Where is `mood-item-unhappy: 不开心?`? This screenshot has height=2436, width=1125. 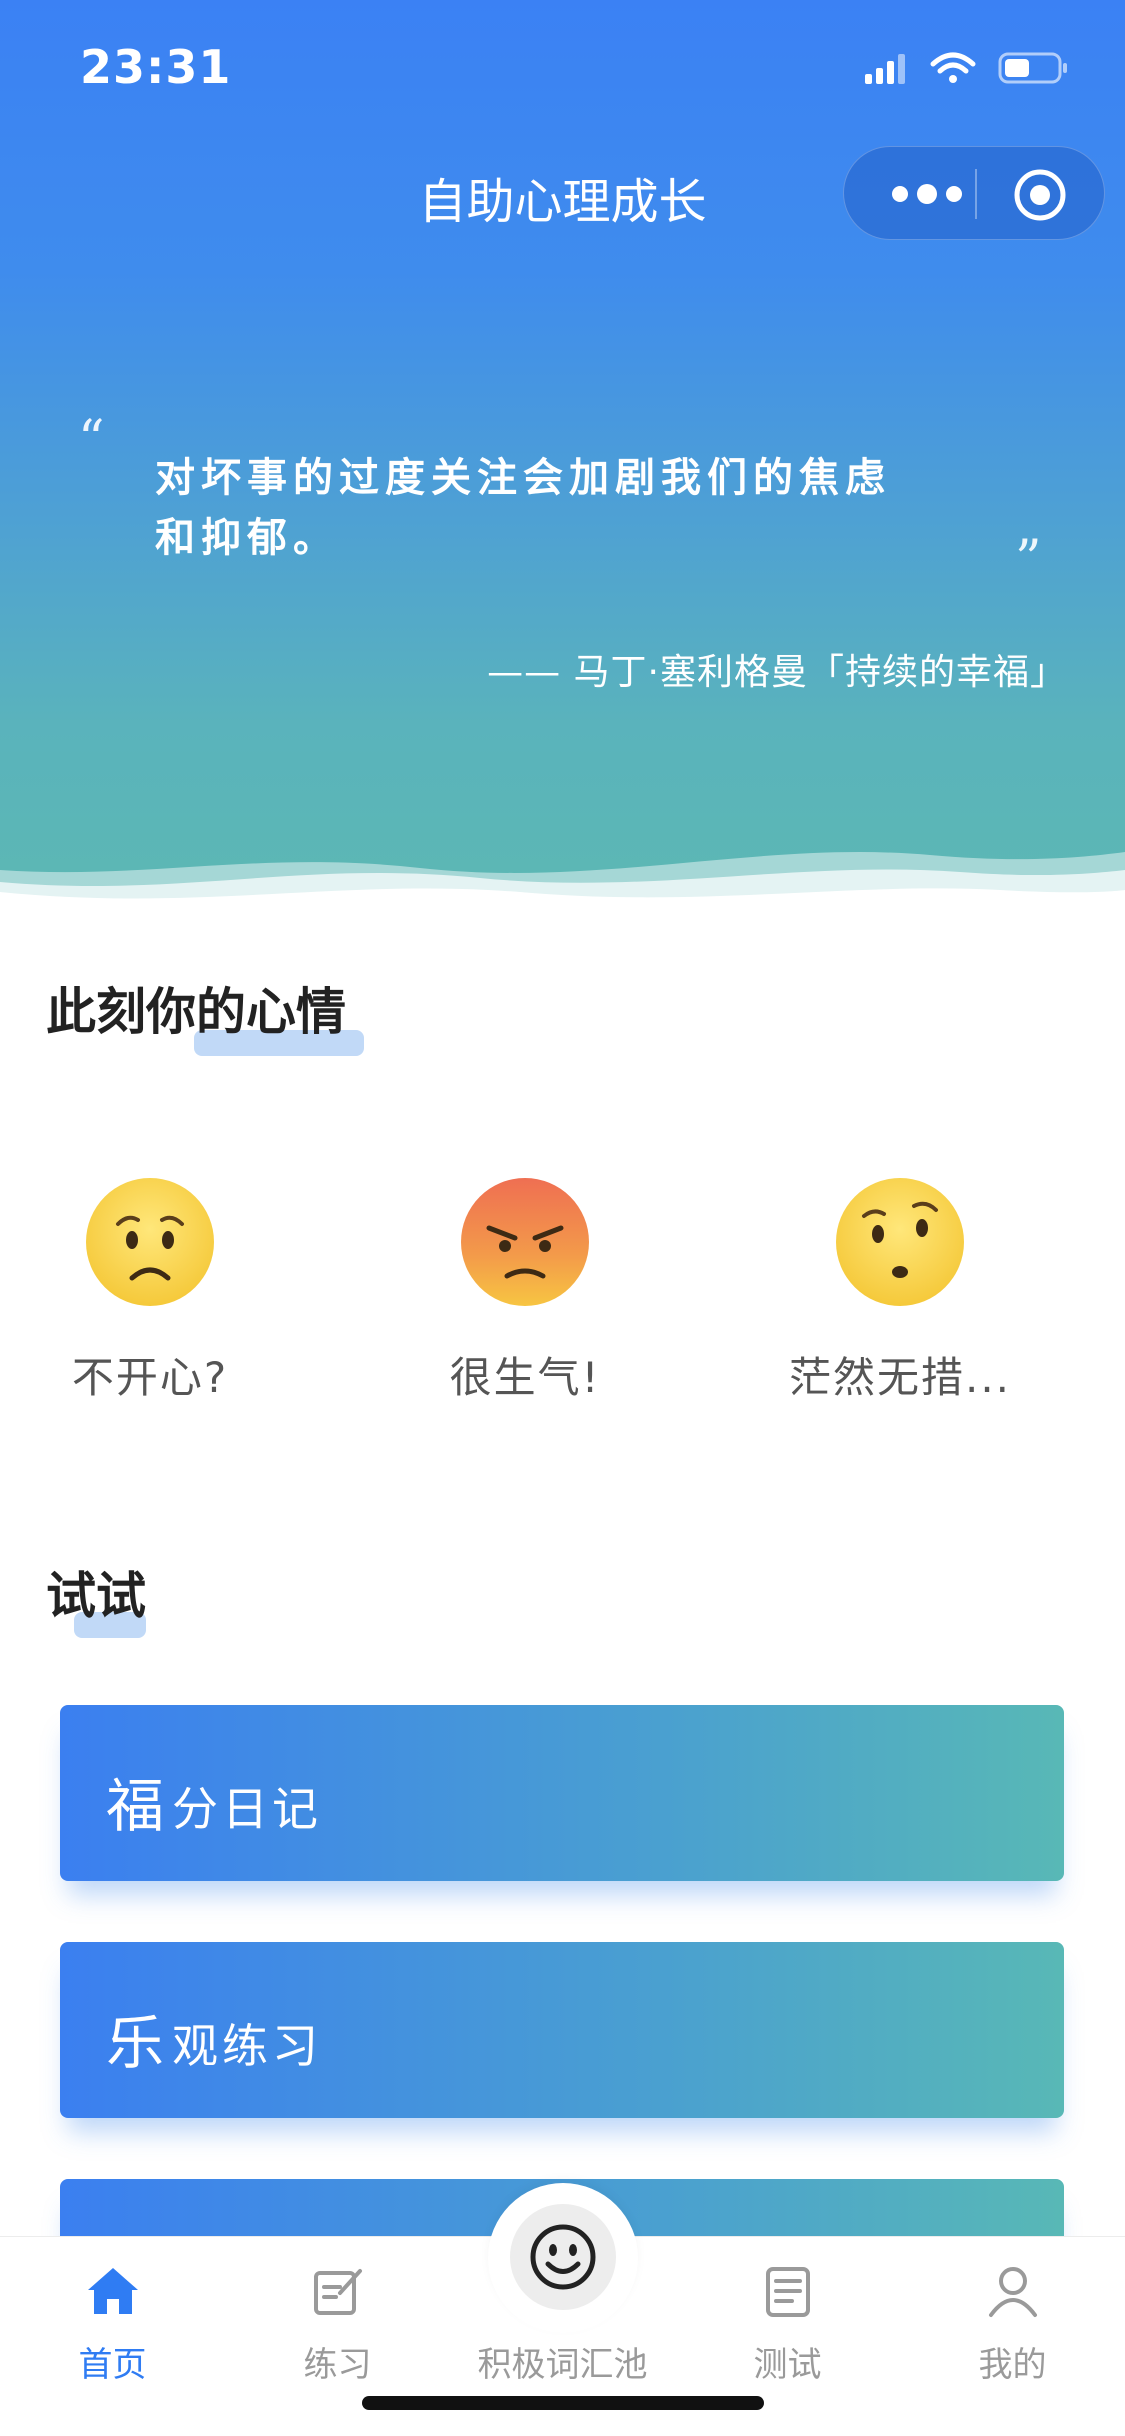 mood-item-unhappy: 不开心? is located at coordinates (150, 1290).